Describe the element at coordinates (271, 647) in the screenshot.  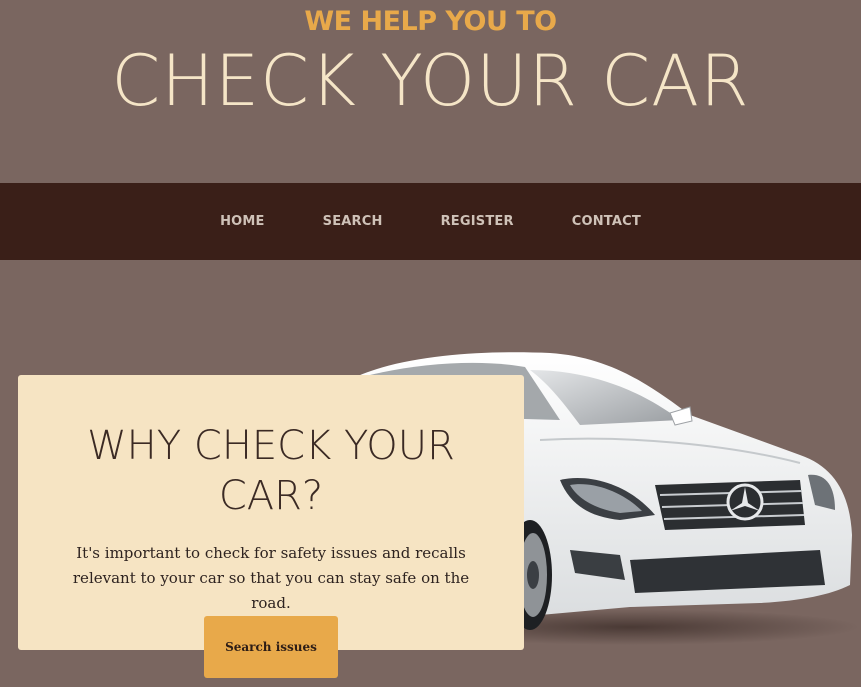
I see `search-issues-button: Search issues` at that location.